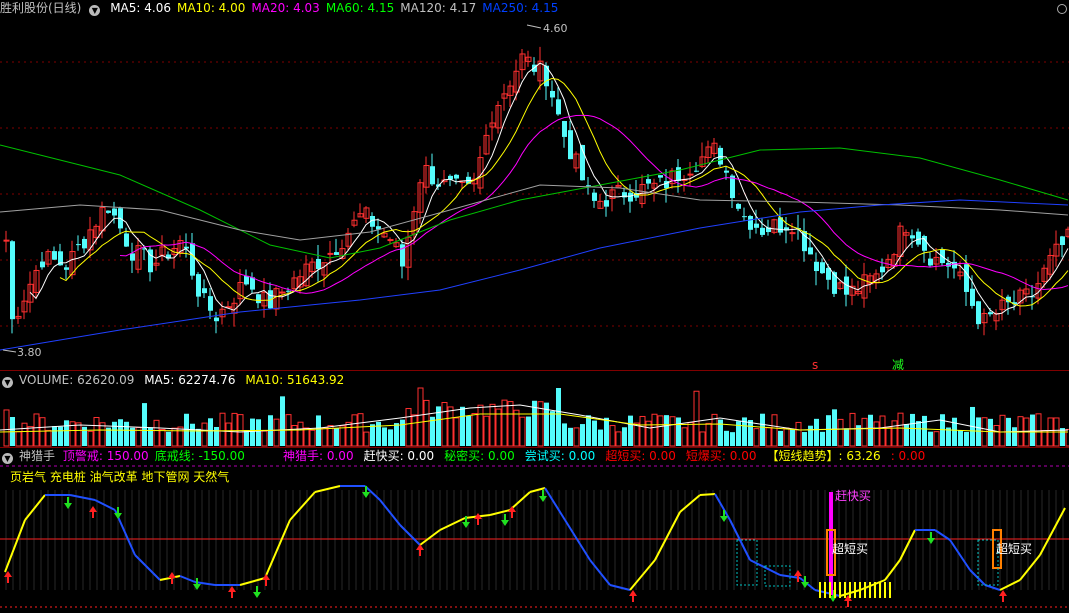  Describe the element at coordinates (988, 562) in the screenshot. I see `attempt-buy-box` at that location.